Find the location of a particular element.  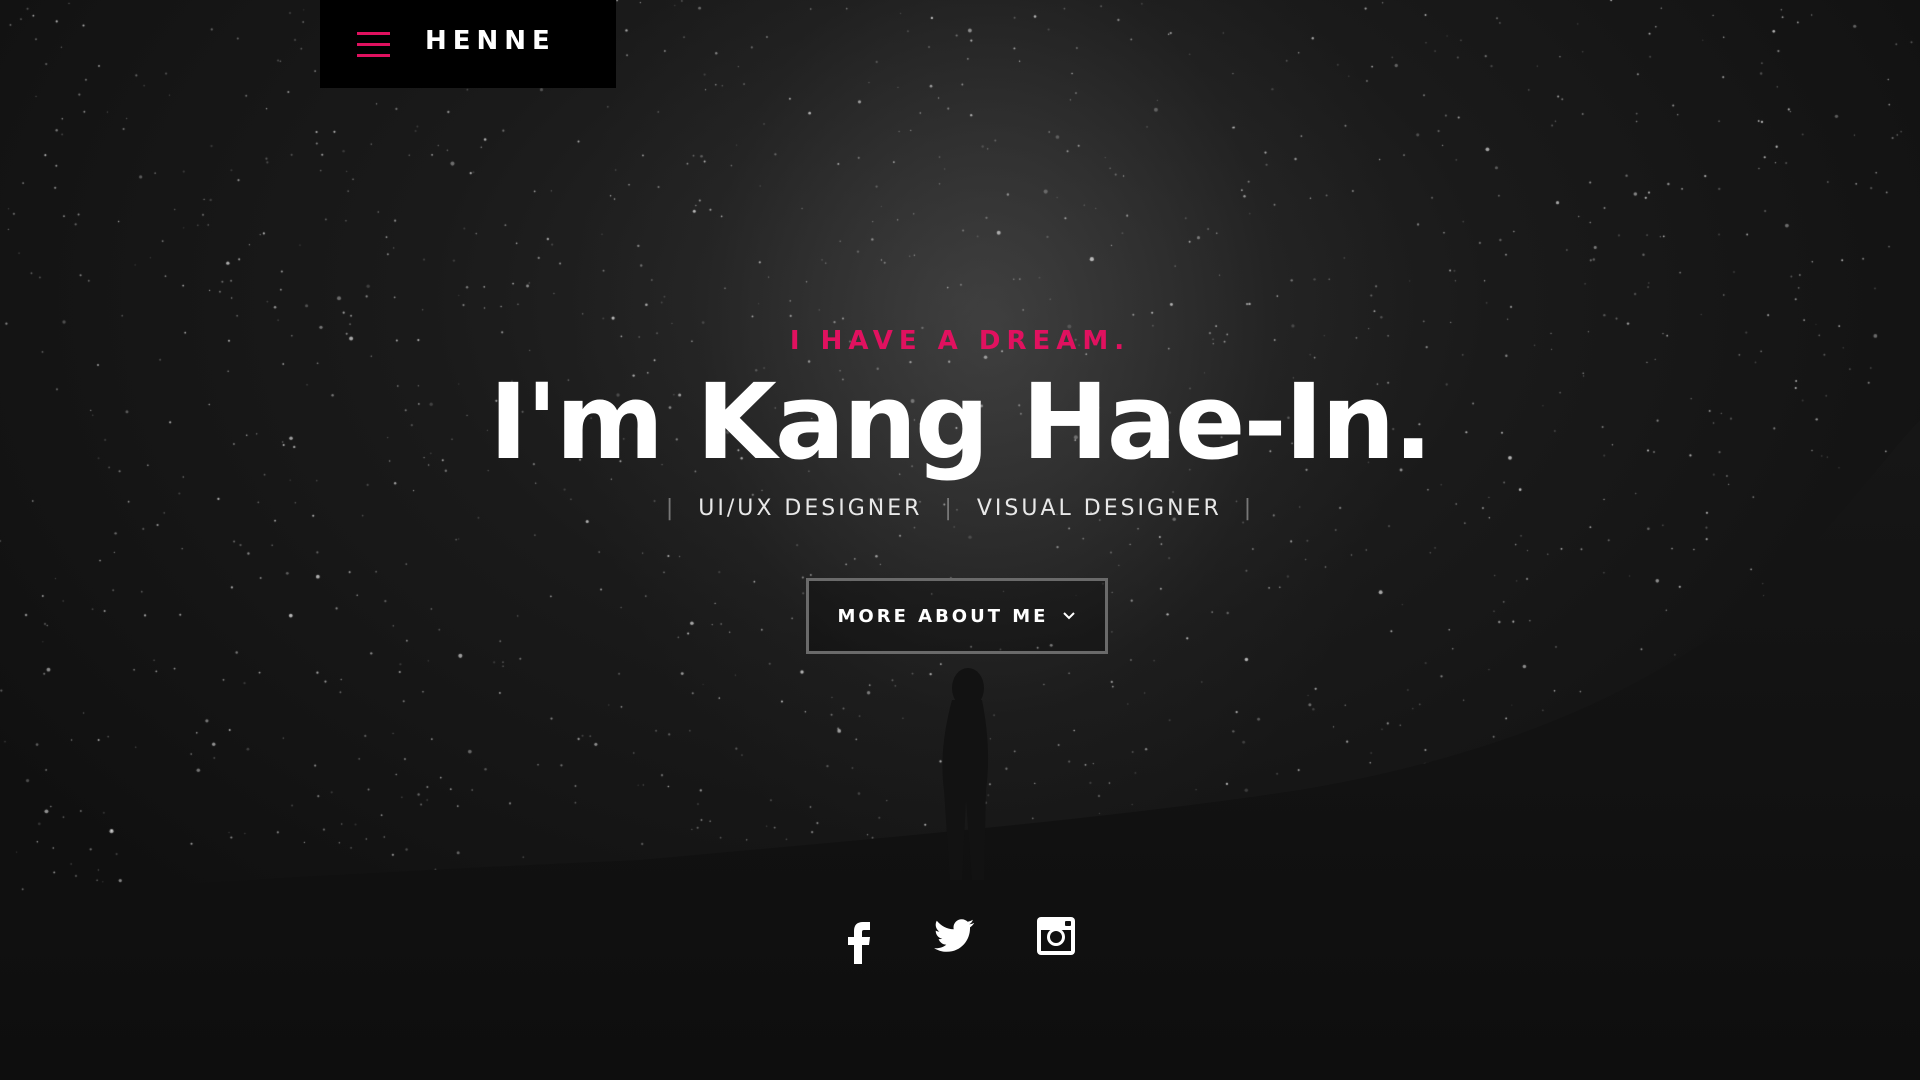

role-list: | UI/UX DESIGNER | VISUAL DESIGNER | is located at coordinates (960, 508).